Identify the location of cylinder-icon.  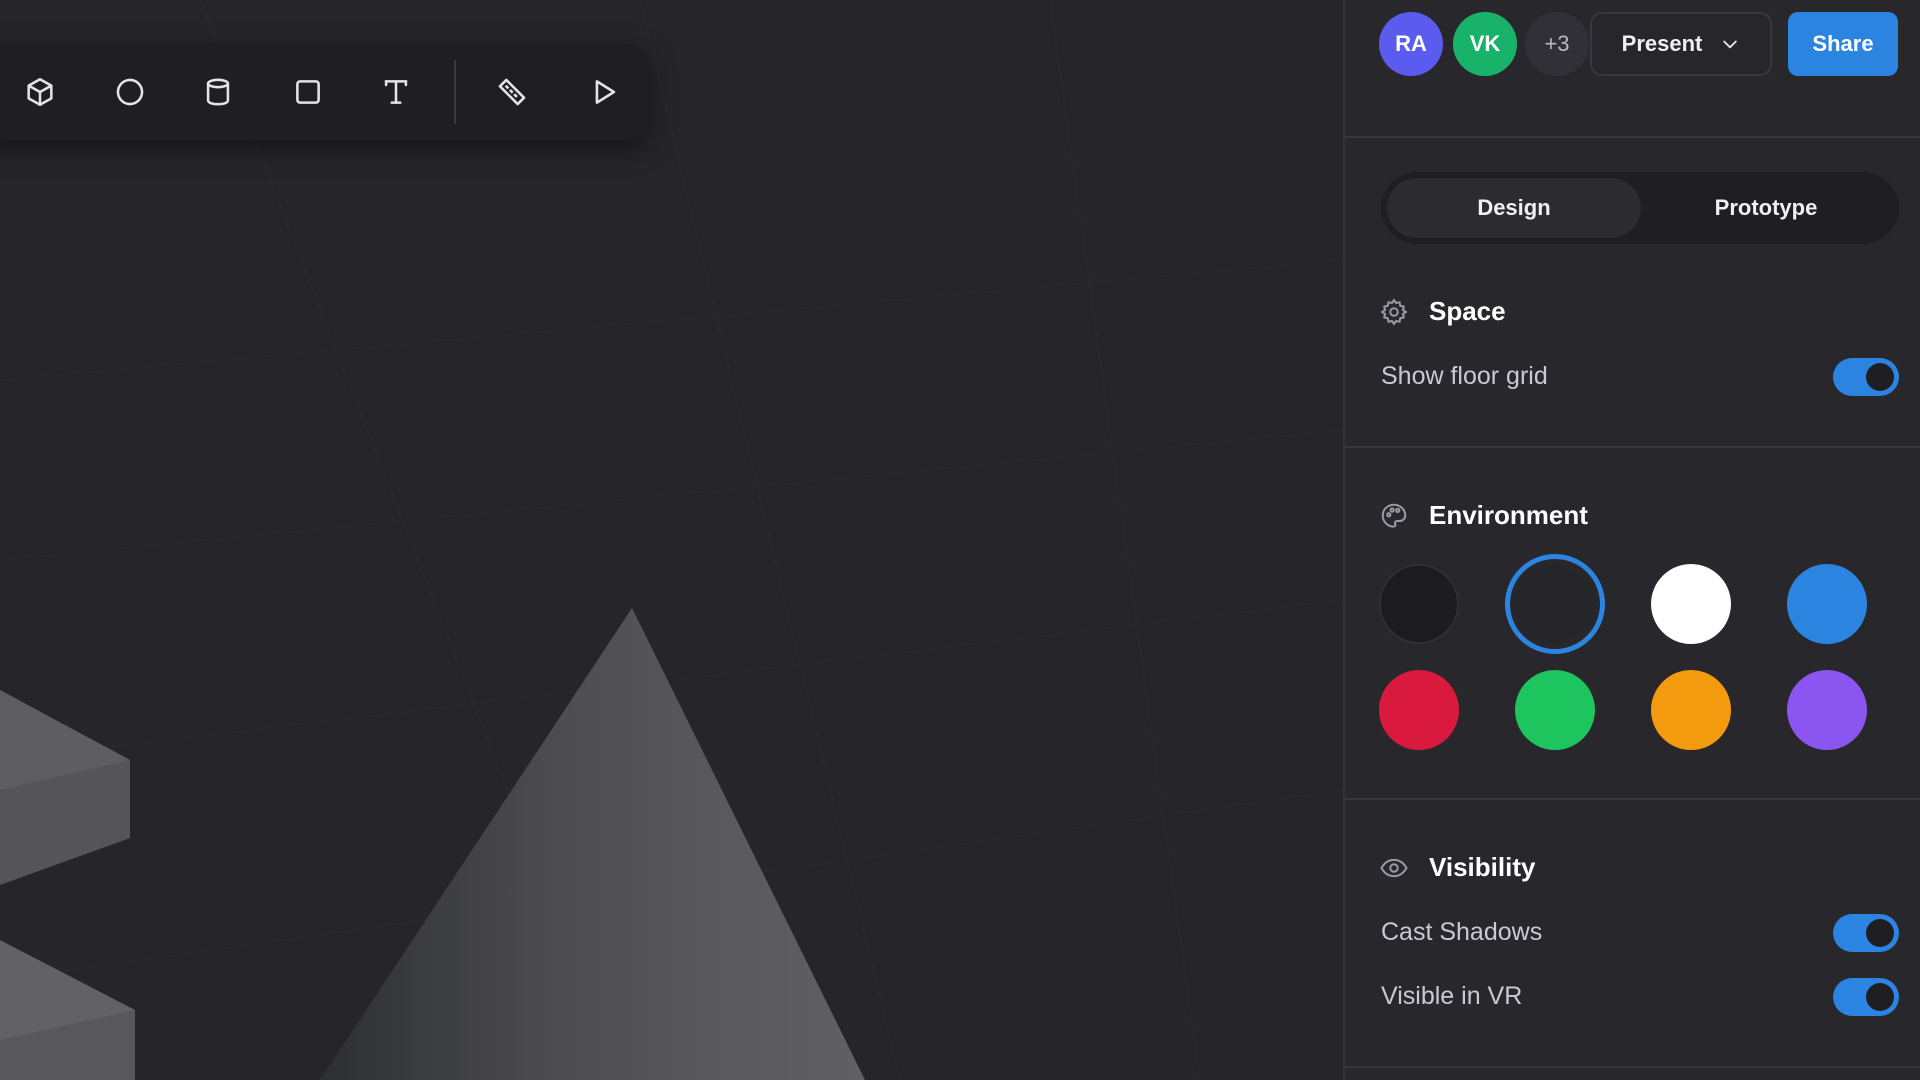
(218, 92).